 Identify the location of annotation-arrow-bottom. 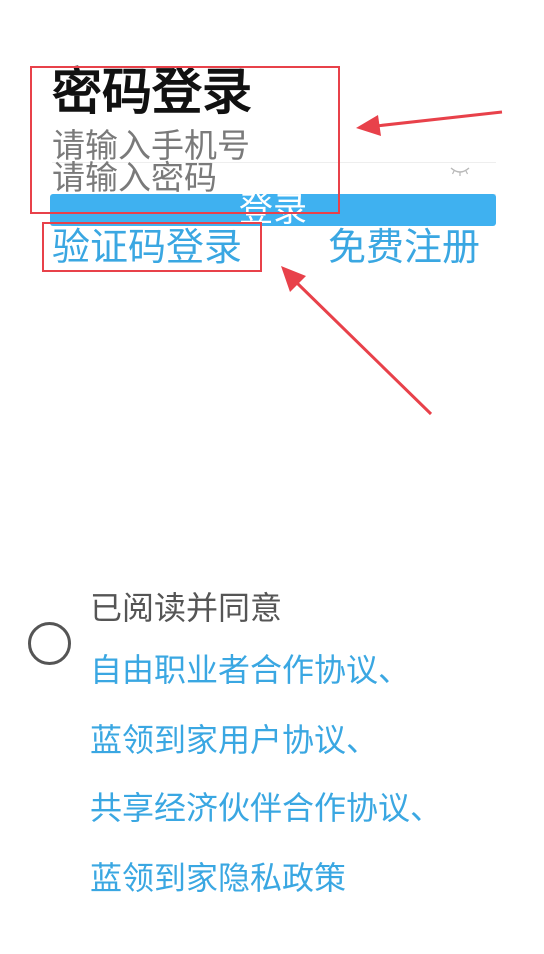
(357, 341).